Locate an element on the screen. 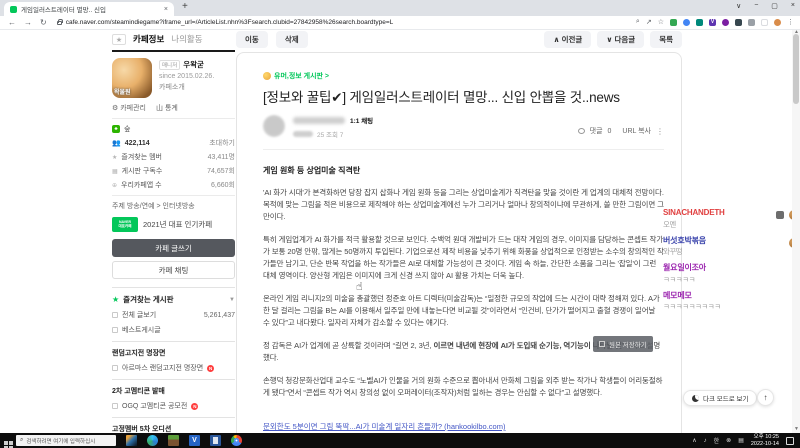  prev-post-button: ∧ 이전글 is located at coordinates (568, 39).